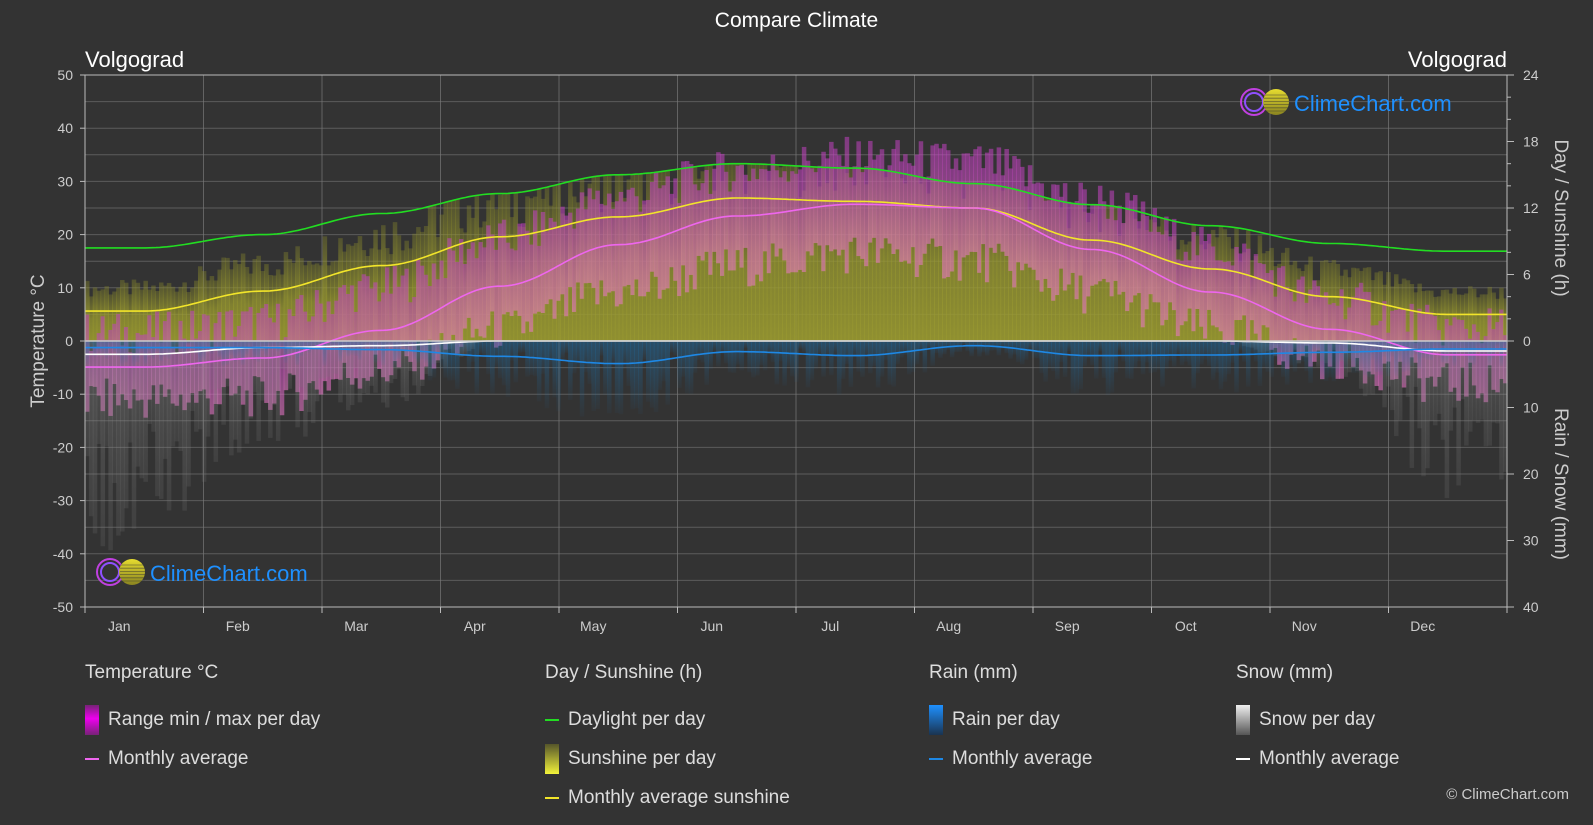 Image resolution: width=1593 pixels, height=825 pixels. Describe the element at coordinates (65, 128) in the screenshot. I see `left-tick-label: 40` at that location.